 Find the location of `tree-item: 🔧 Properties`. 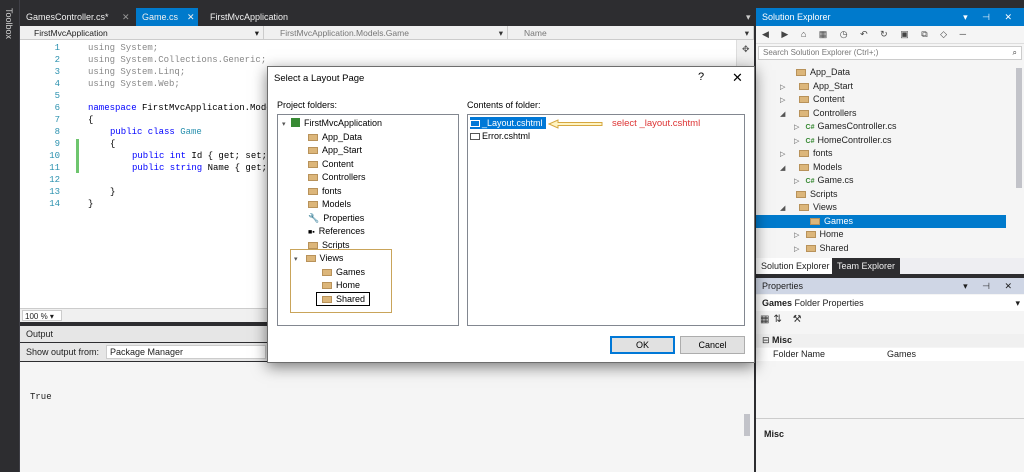

tree-item: 🔧 Properties is located at coordinates (336, 218).